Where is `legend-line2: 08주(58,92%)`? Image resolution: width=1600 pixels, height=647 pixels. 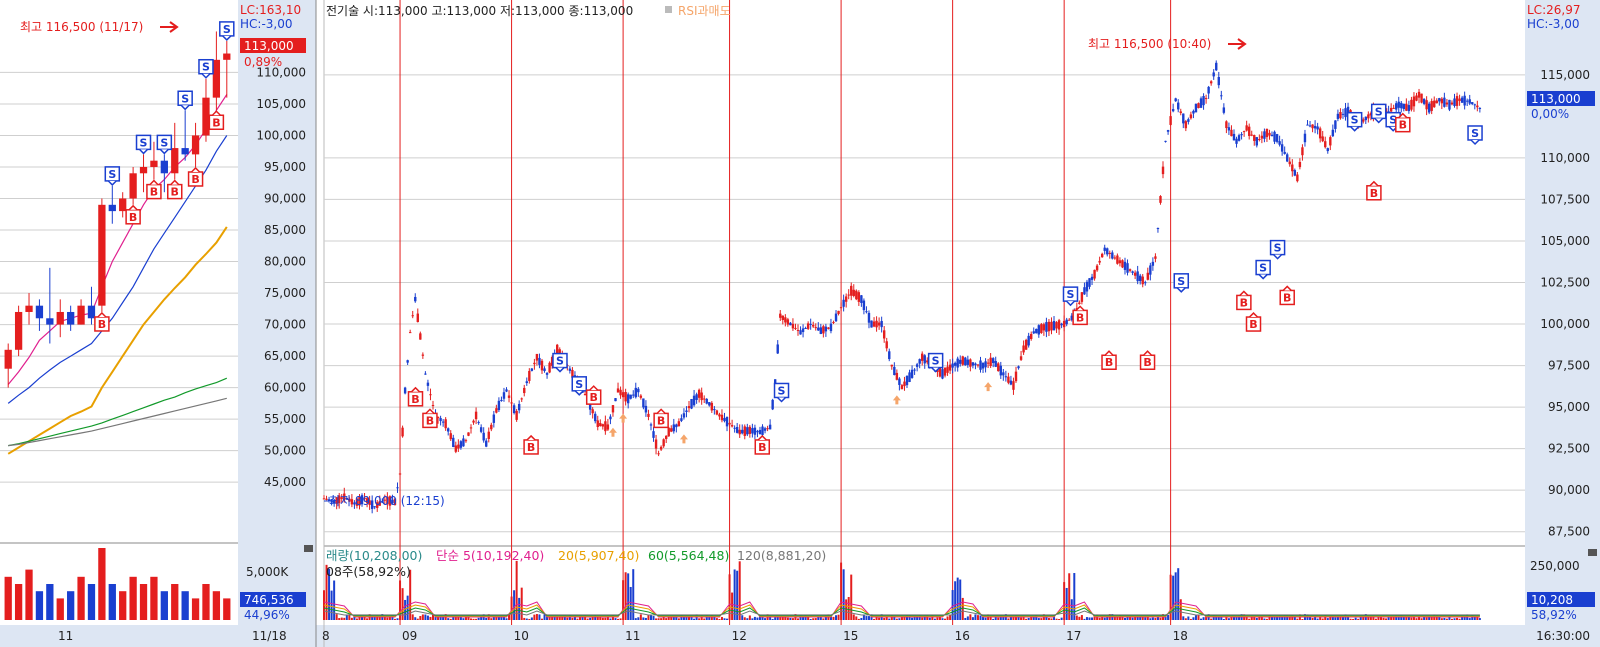 legend-line2: 08주(58,92%) is located at coordinates (368, 571).